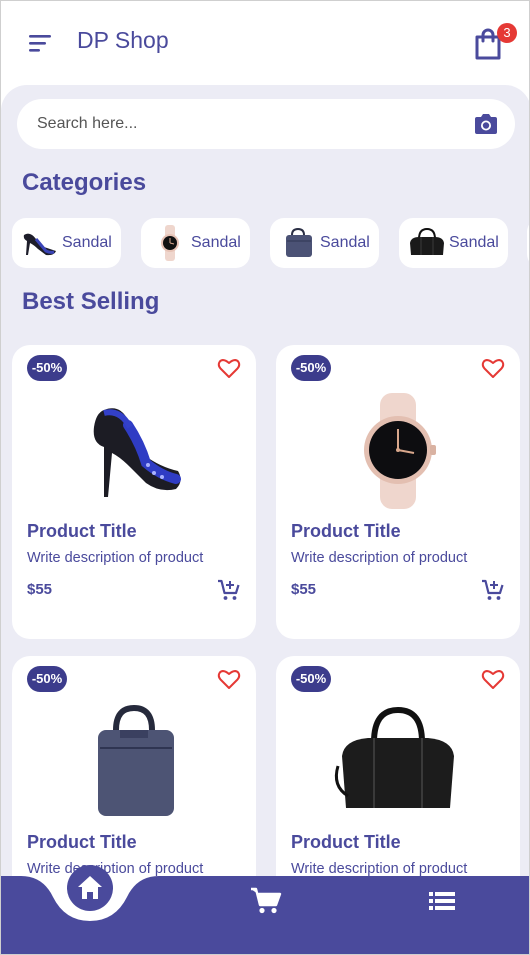  I want to click on home-icon, so click(90, 887).